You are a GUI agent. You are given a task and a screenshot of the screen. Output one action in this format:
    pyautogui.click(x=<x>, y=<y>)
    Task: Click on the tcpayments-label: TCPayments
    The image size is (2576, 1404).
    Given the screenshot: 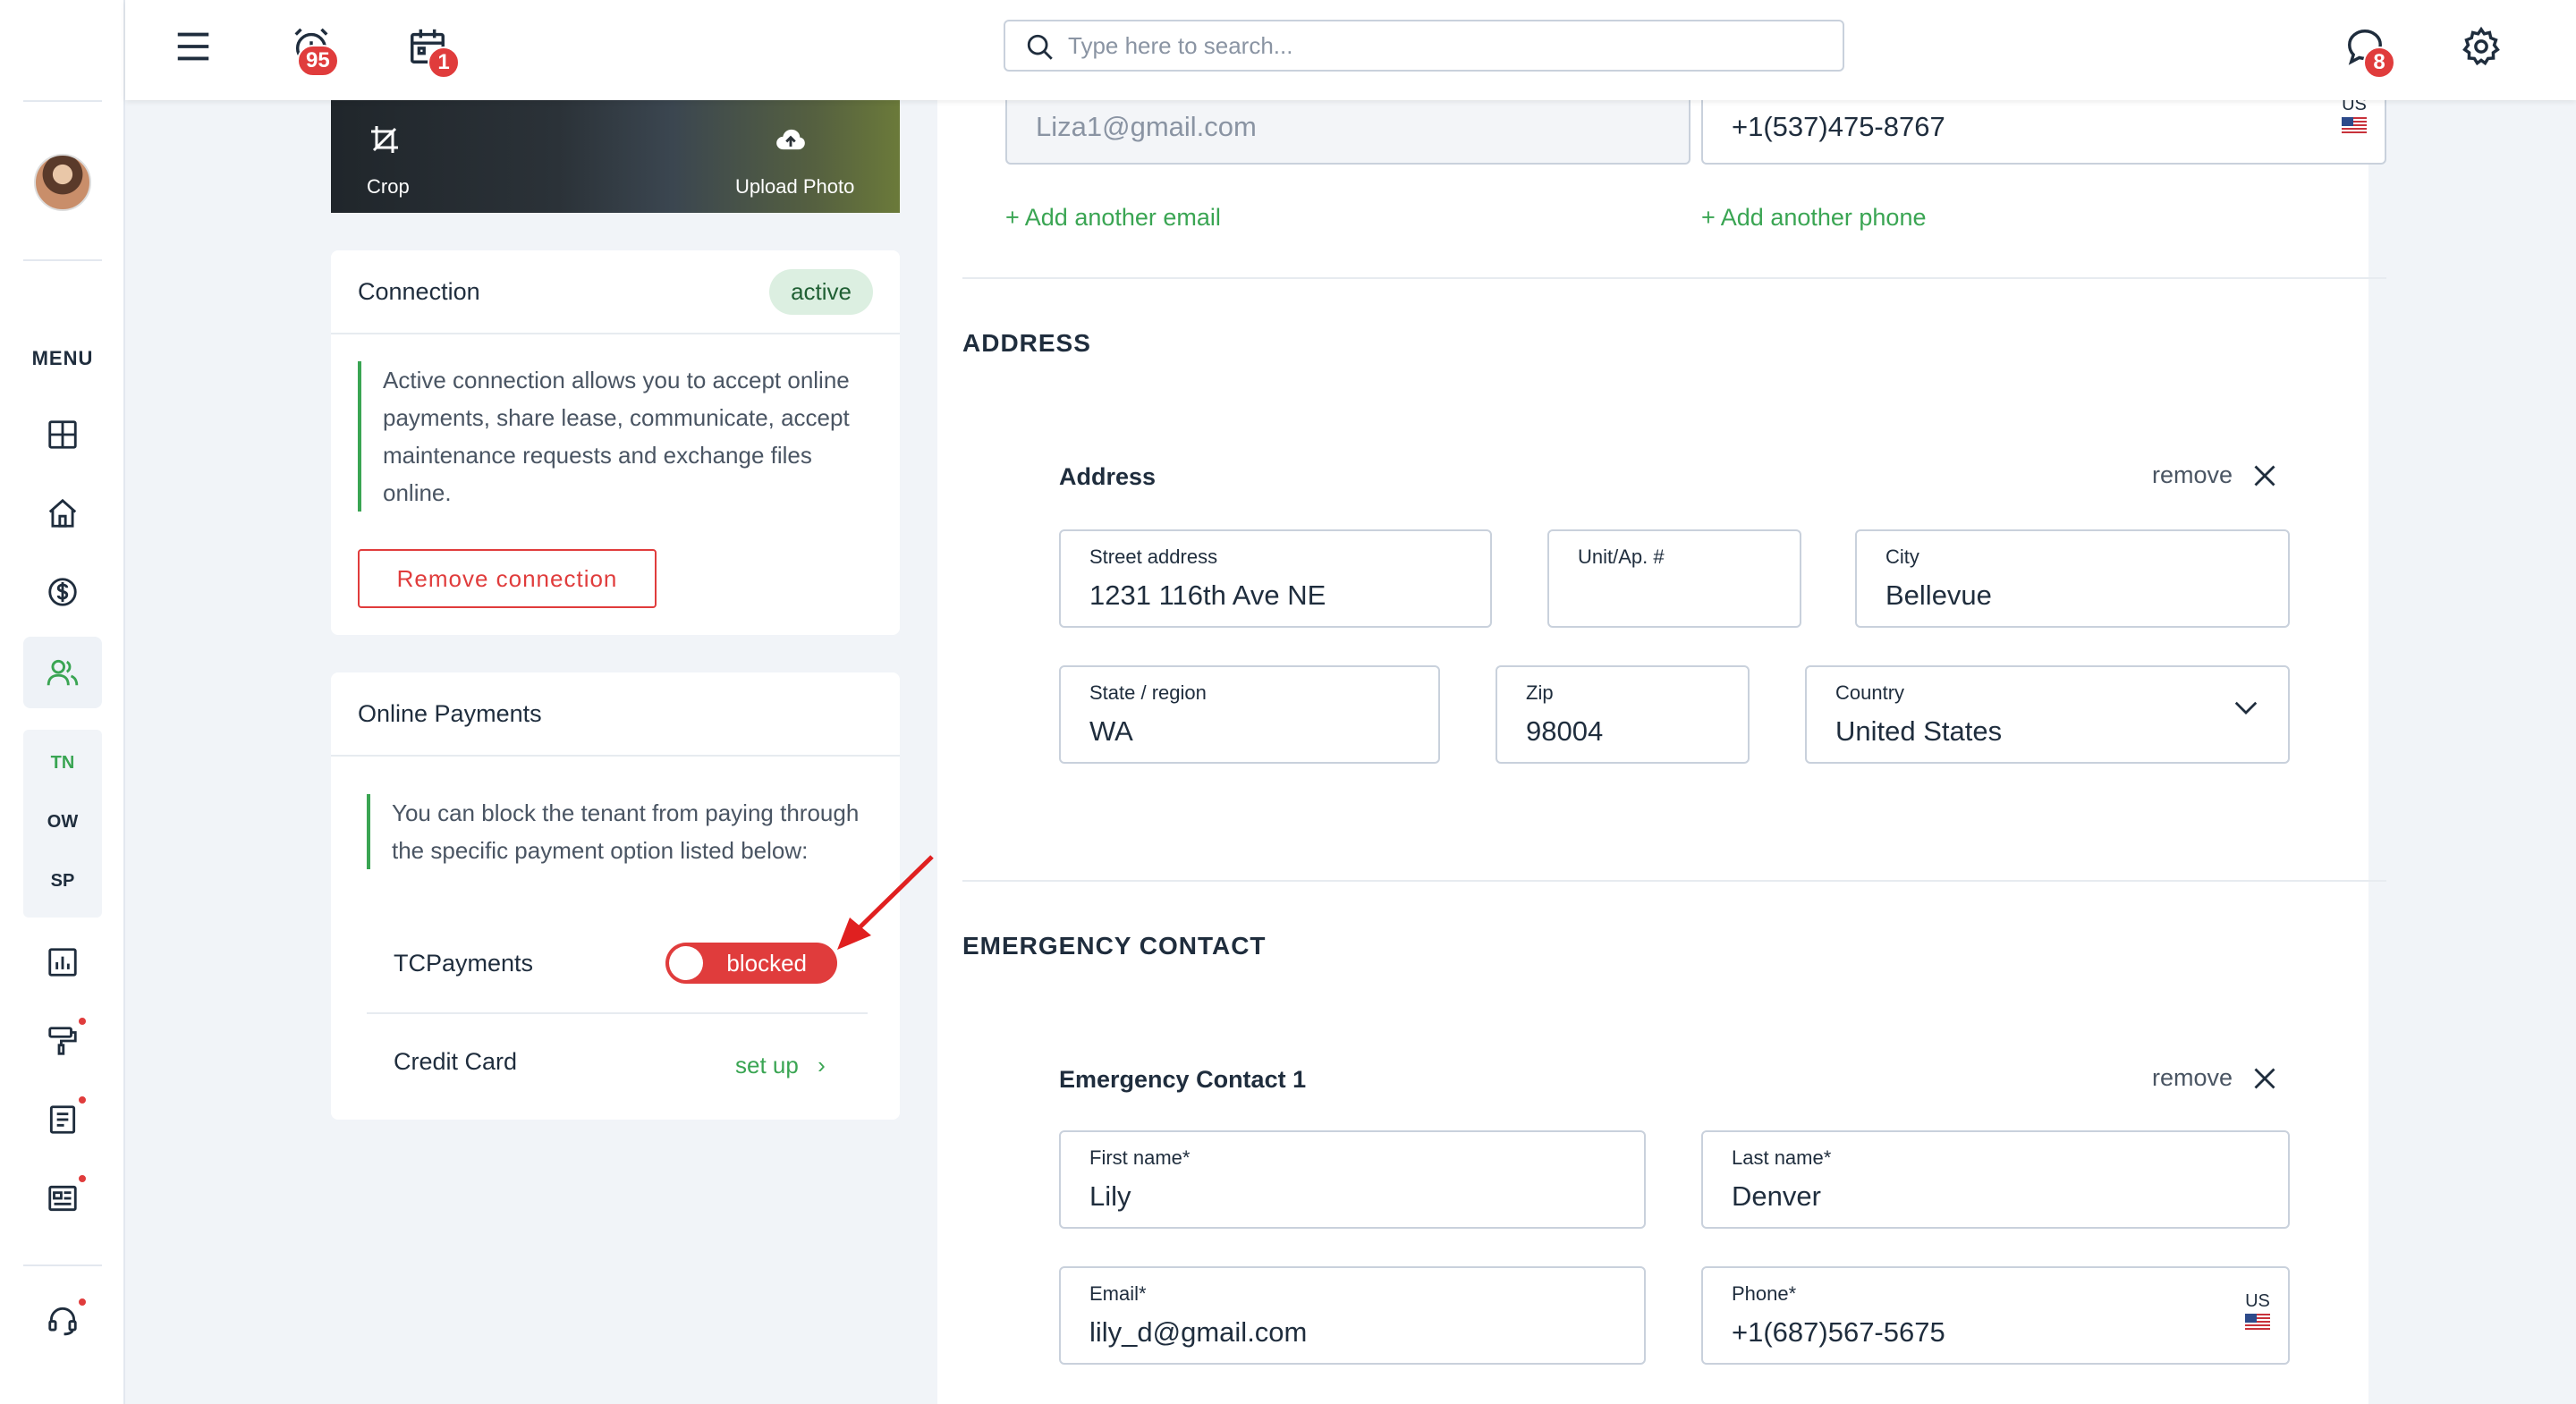 What is the action you would take?
    pyautogui.click(x=464, y=964)
    